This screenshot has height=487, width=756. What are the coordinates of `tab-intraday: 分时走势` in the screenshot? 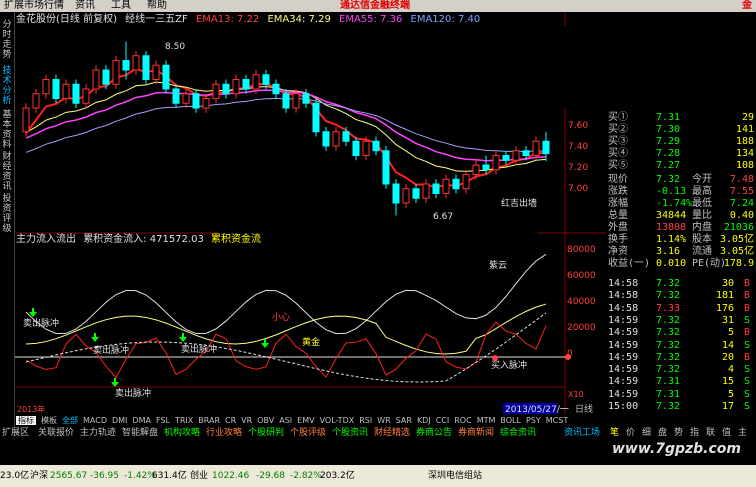 It's located at (7, 40).